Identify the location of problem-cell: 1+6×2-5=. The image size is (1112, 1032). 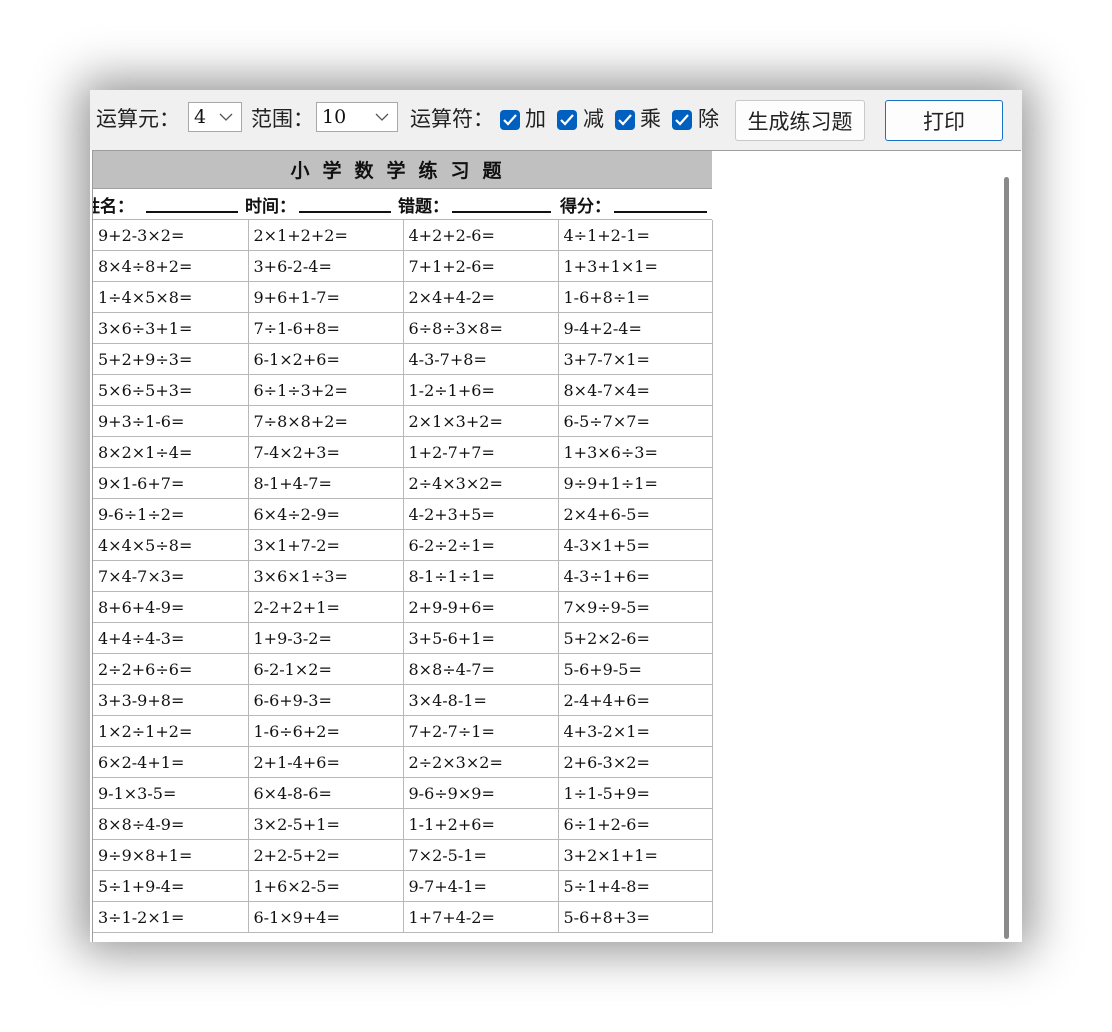
(325, 886).